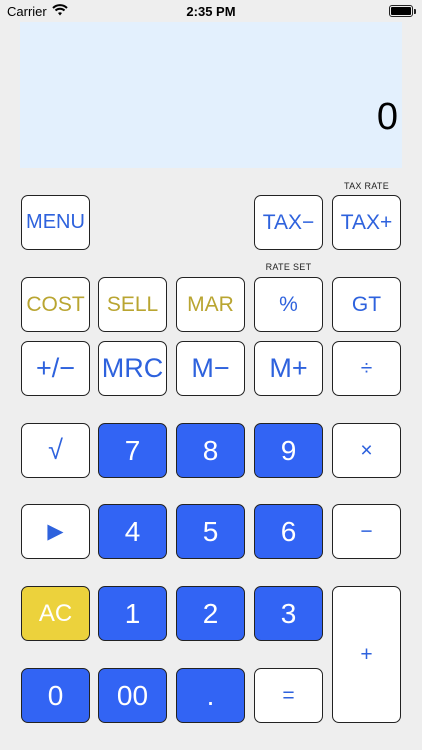  Describe the element at coordinates (288, 695) in the screenshot. I see `equals-button: =` at that location.